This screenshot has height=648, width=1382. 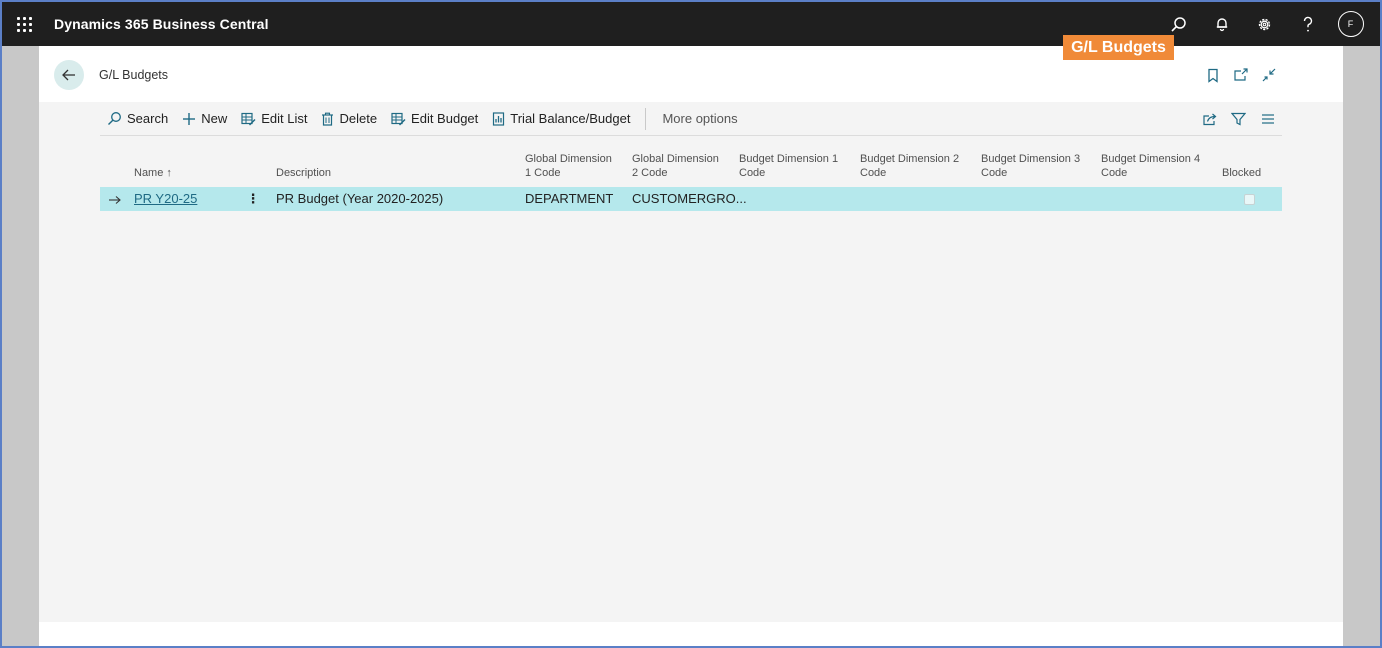 I want to click on search-icon, so click(x=114, y=118).